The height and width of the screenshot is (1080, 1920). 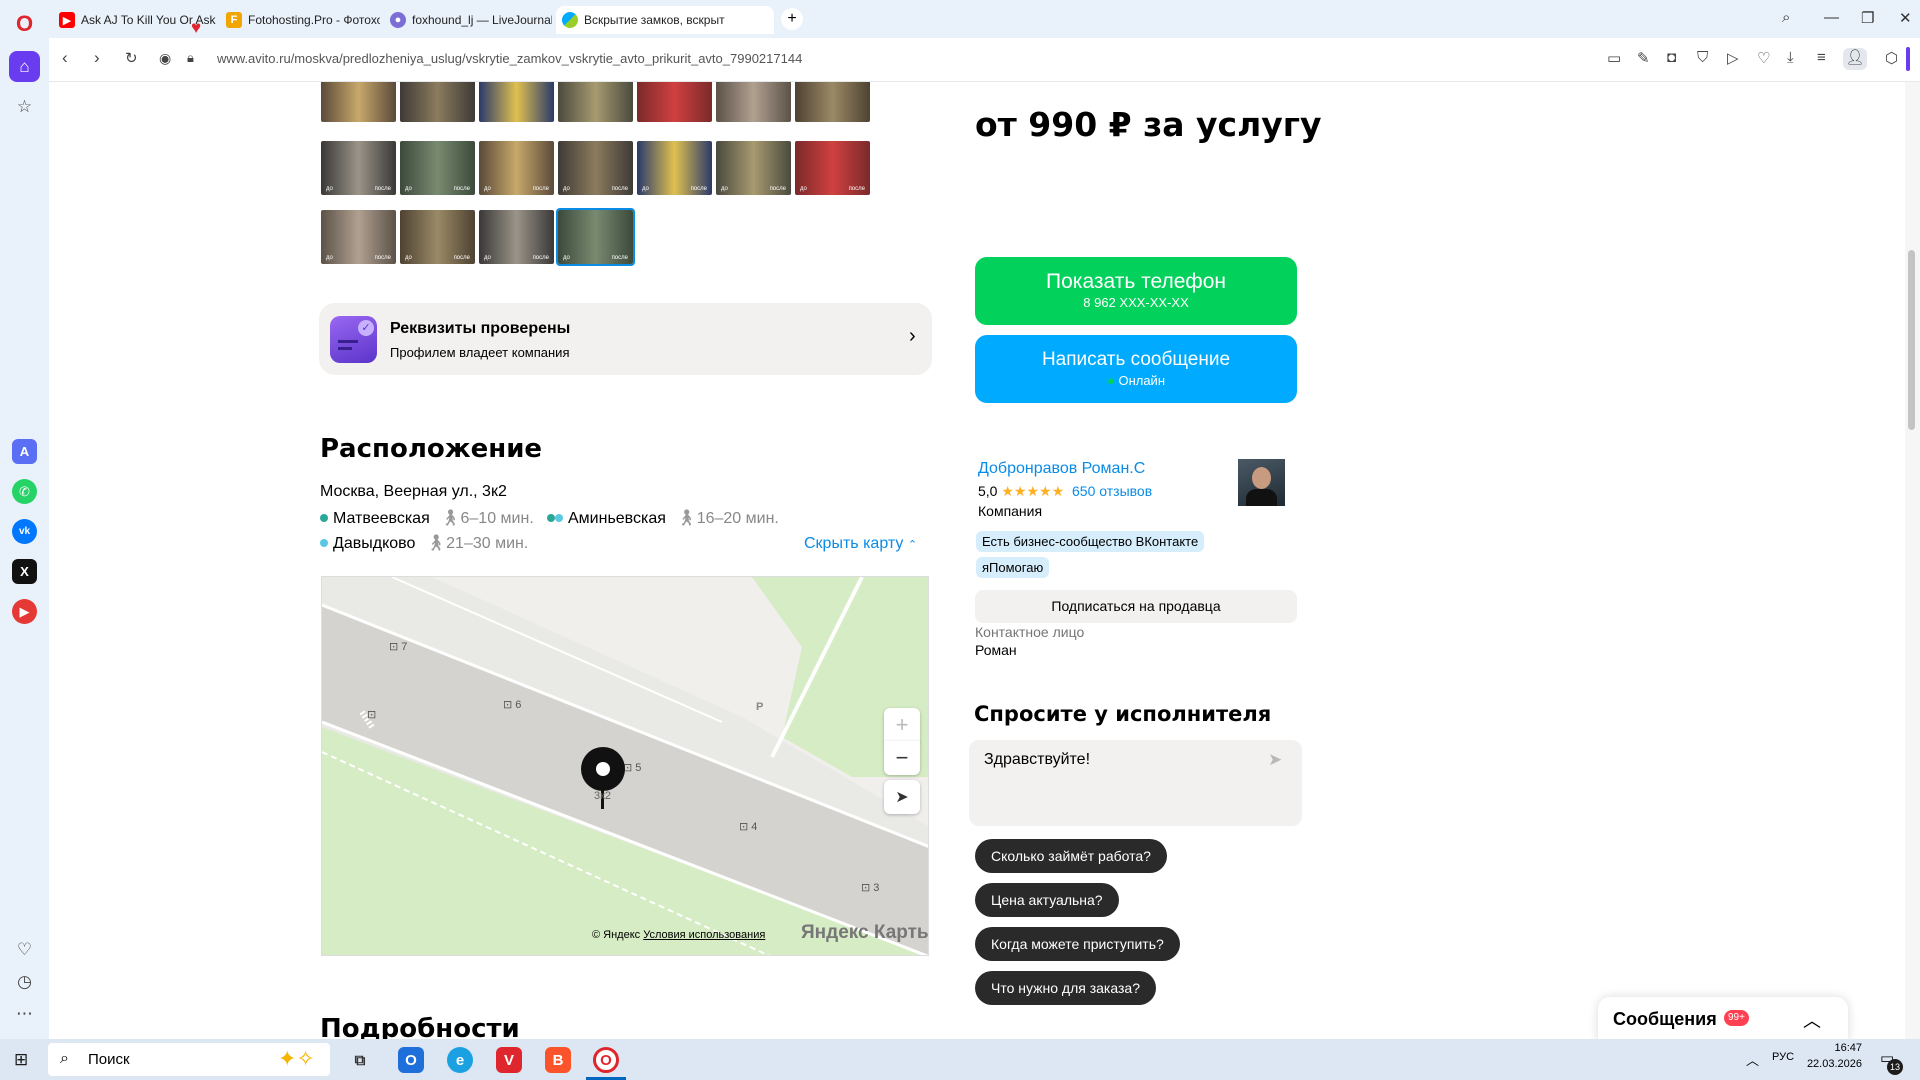 What do you see at coordinates (1671, 57) in the screenshot?
I see `snapshot-camera-icon: ◘` at bounding box center [1671, 57].